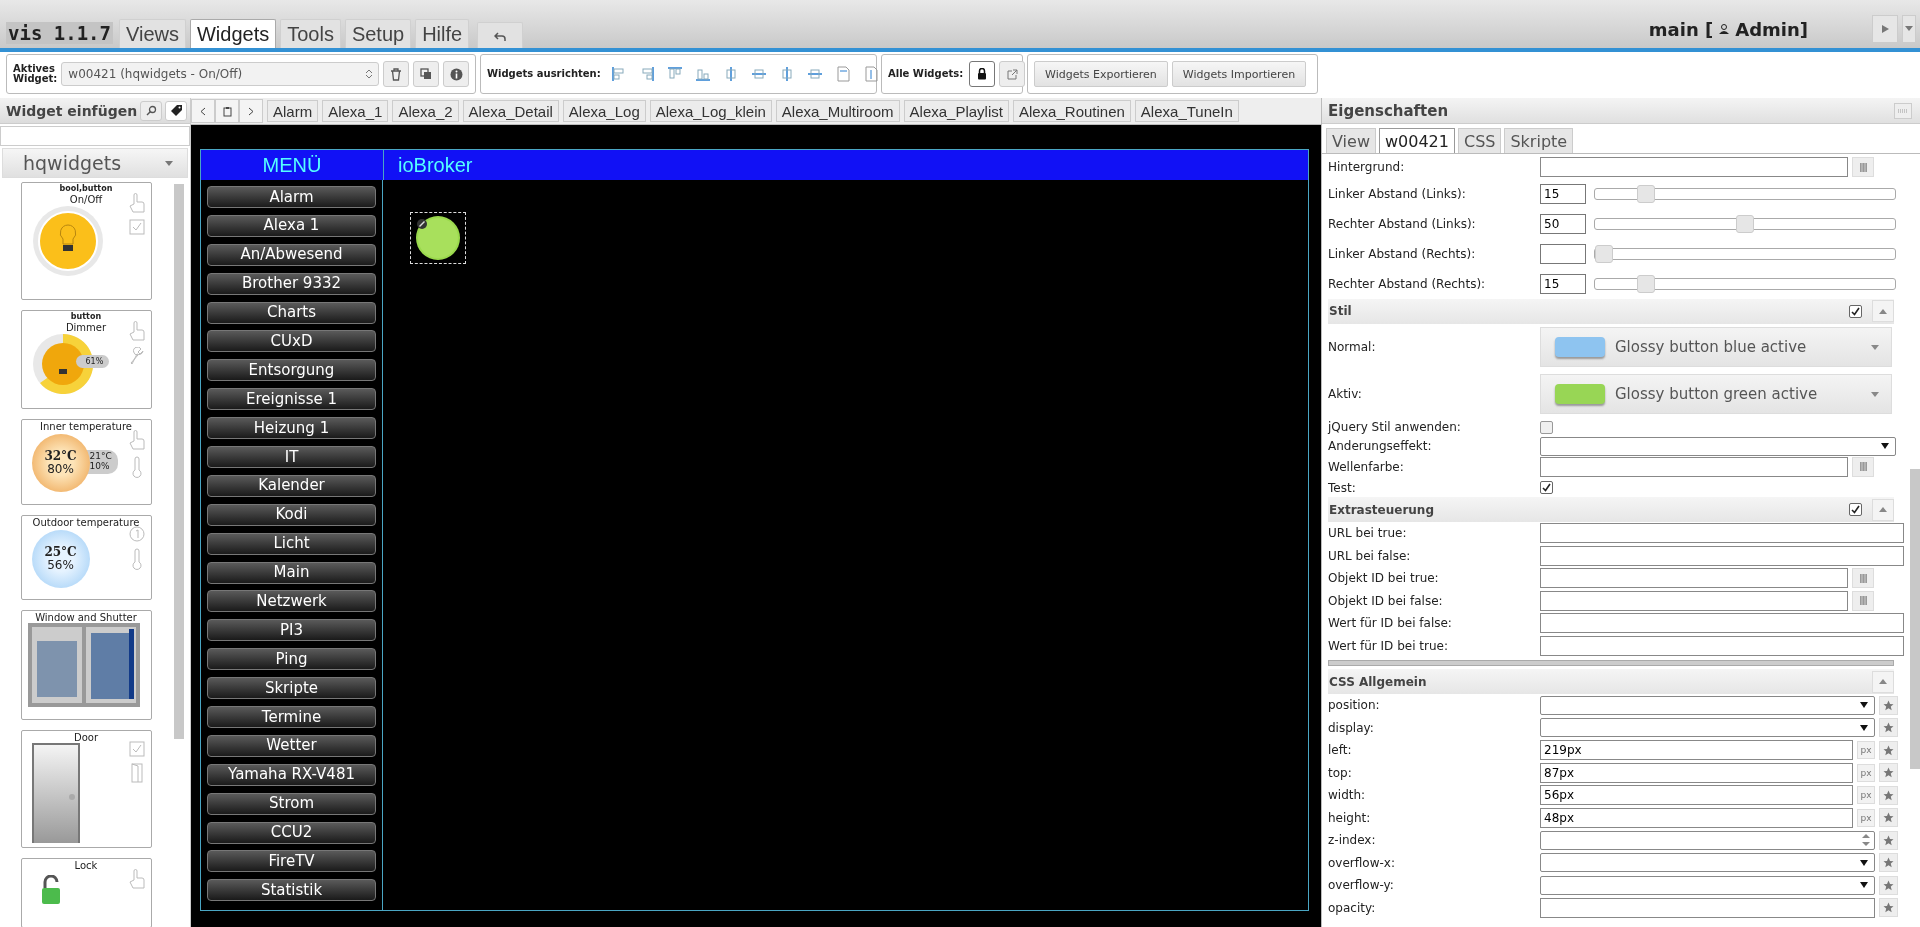 Image resolution: width=1920 pixels, height=927 pixels. What do you see at coordinates (604, 111) in the screenshot?
I see `page-tab: Alexa_Log` at bounding box center [604, 111].